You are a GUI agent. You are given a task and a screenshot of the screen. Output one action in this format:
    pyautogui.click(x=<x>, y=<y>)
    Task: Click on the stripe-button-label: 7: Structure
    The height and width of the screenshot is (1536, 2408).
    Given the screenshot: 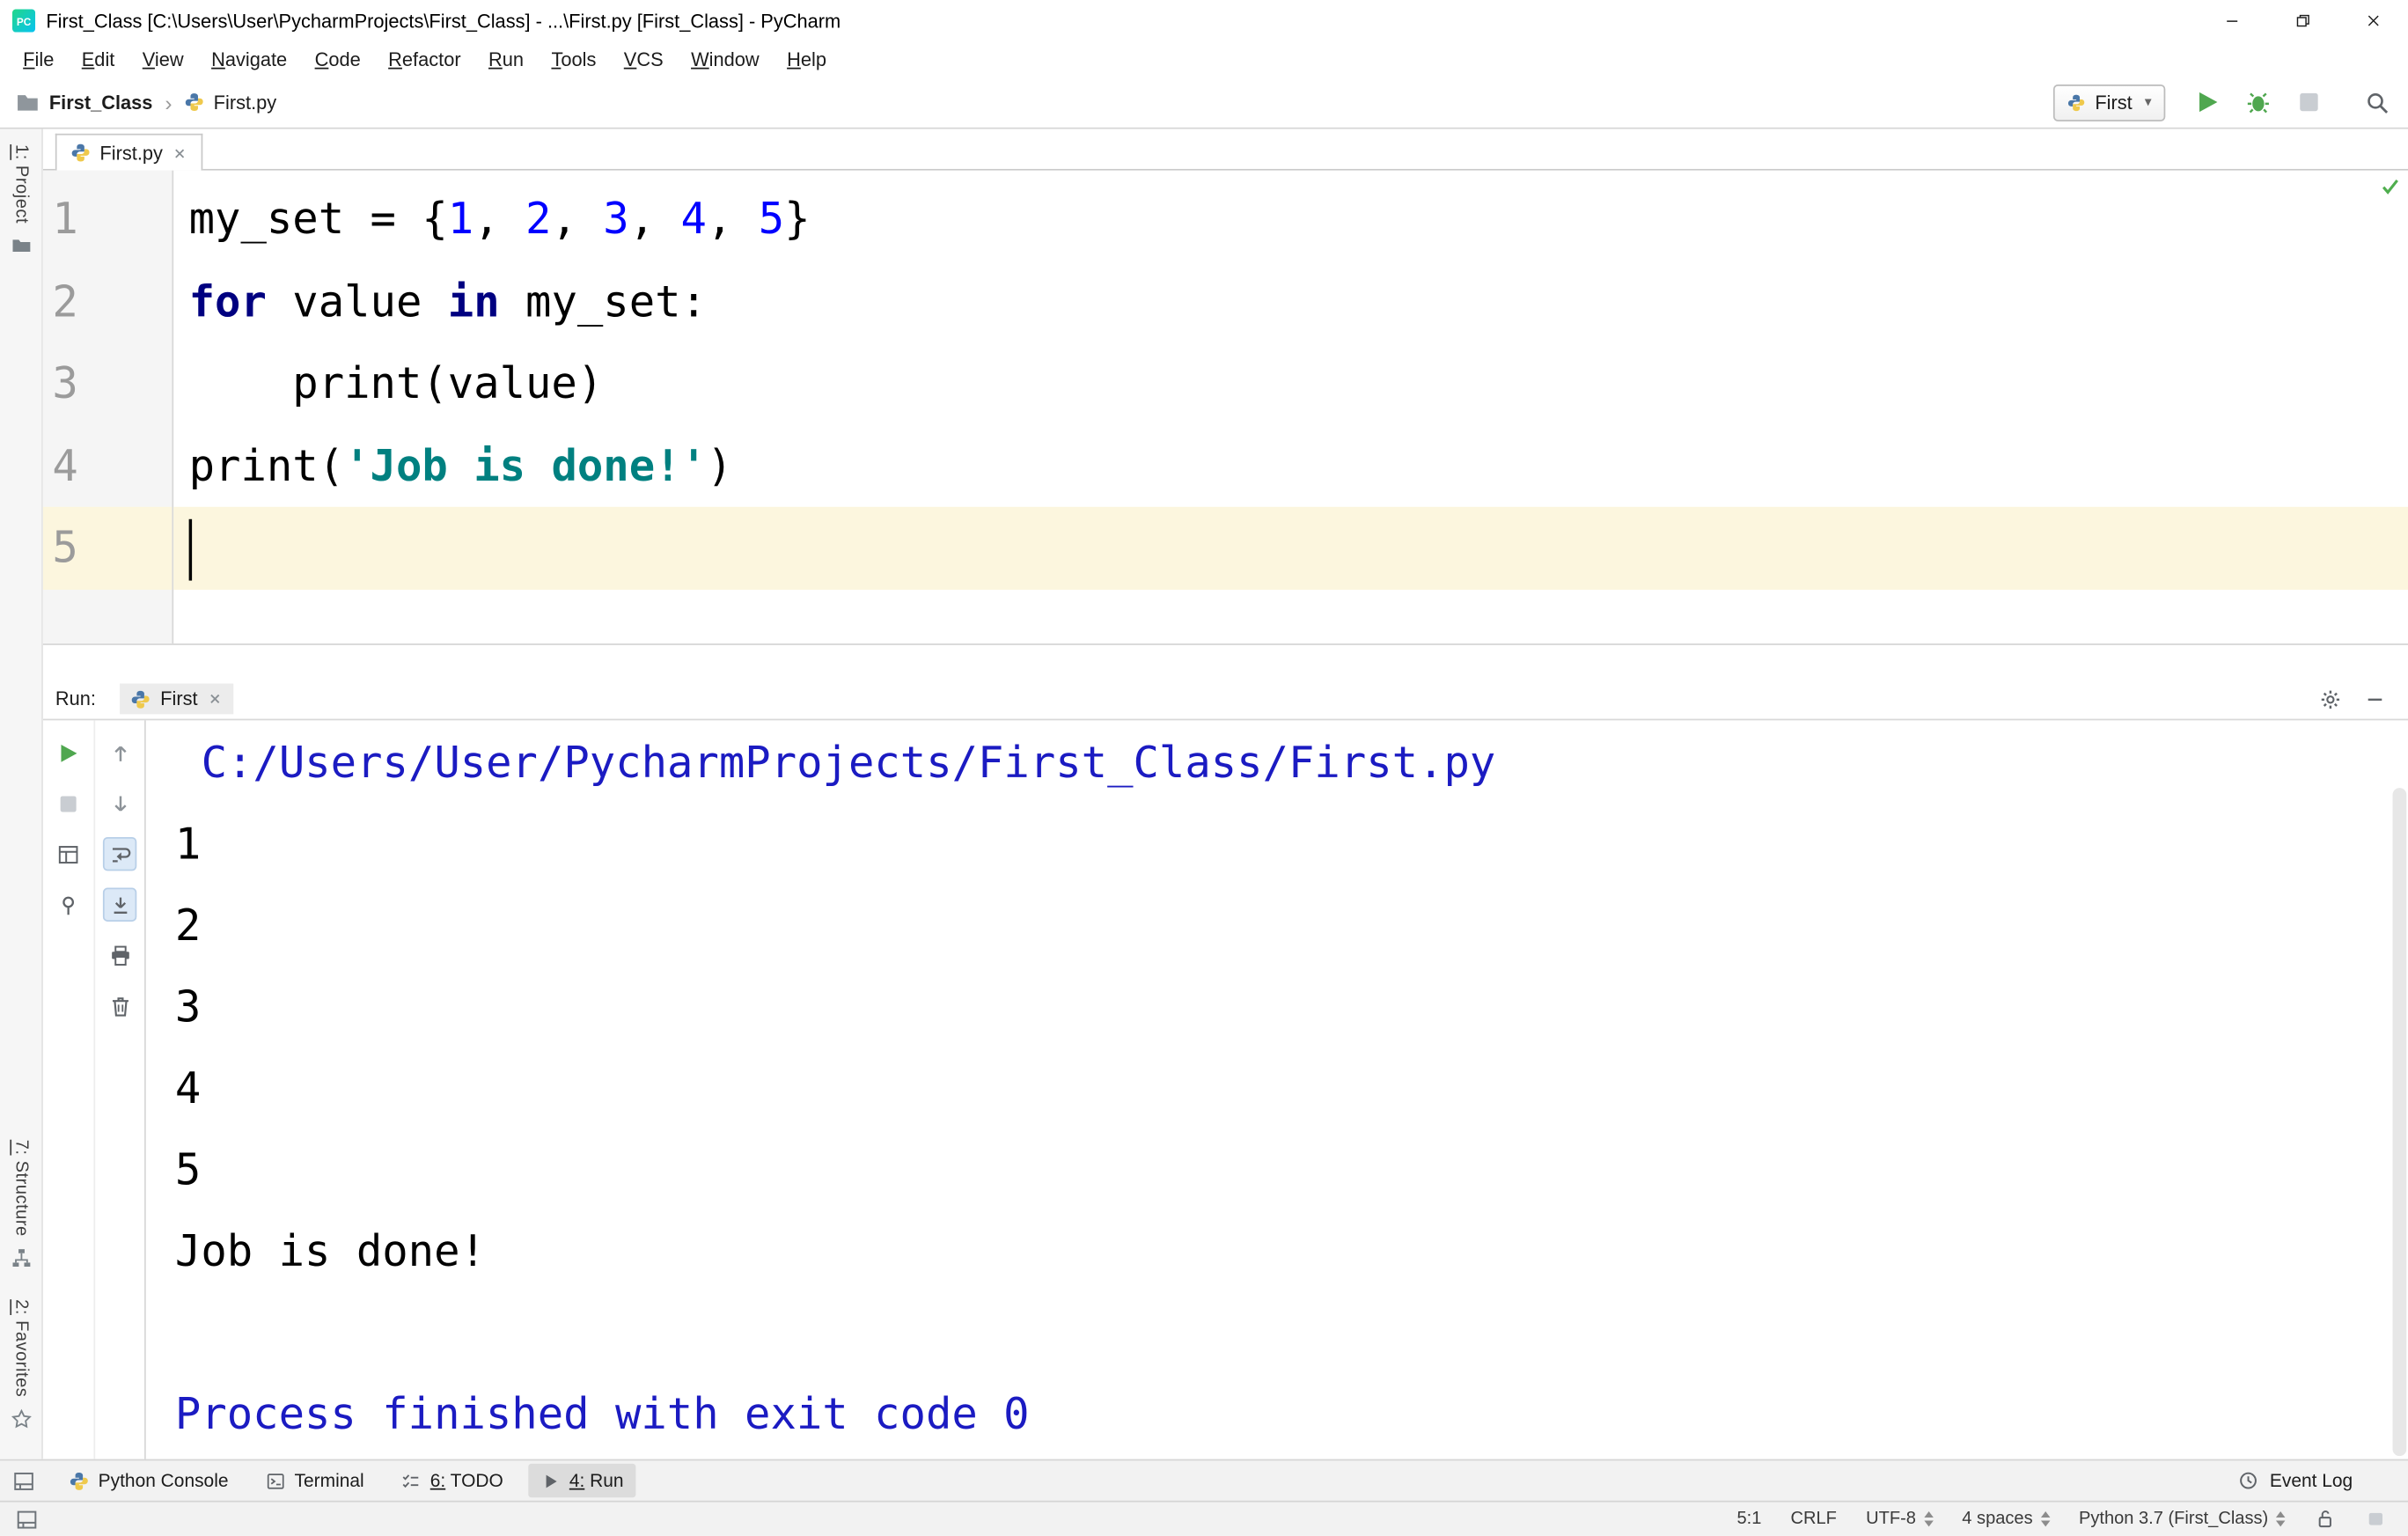 What is the action you would take?
    pyautogui.click(x=21, y=1188)
    